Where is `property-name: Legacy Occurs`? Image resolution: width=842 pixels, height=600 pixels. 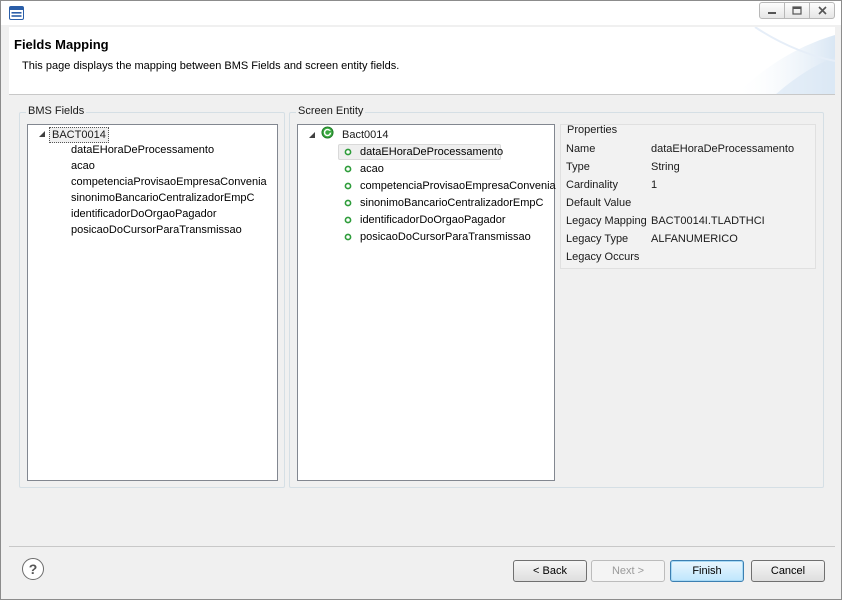 property-name: Legacy Occurs is located at coordinates (603, 257).